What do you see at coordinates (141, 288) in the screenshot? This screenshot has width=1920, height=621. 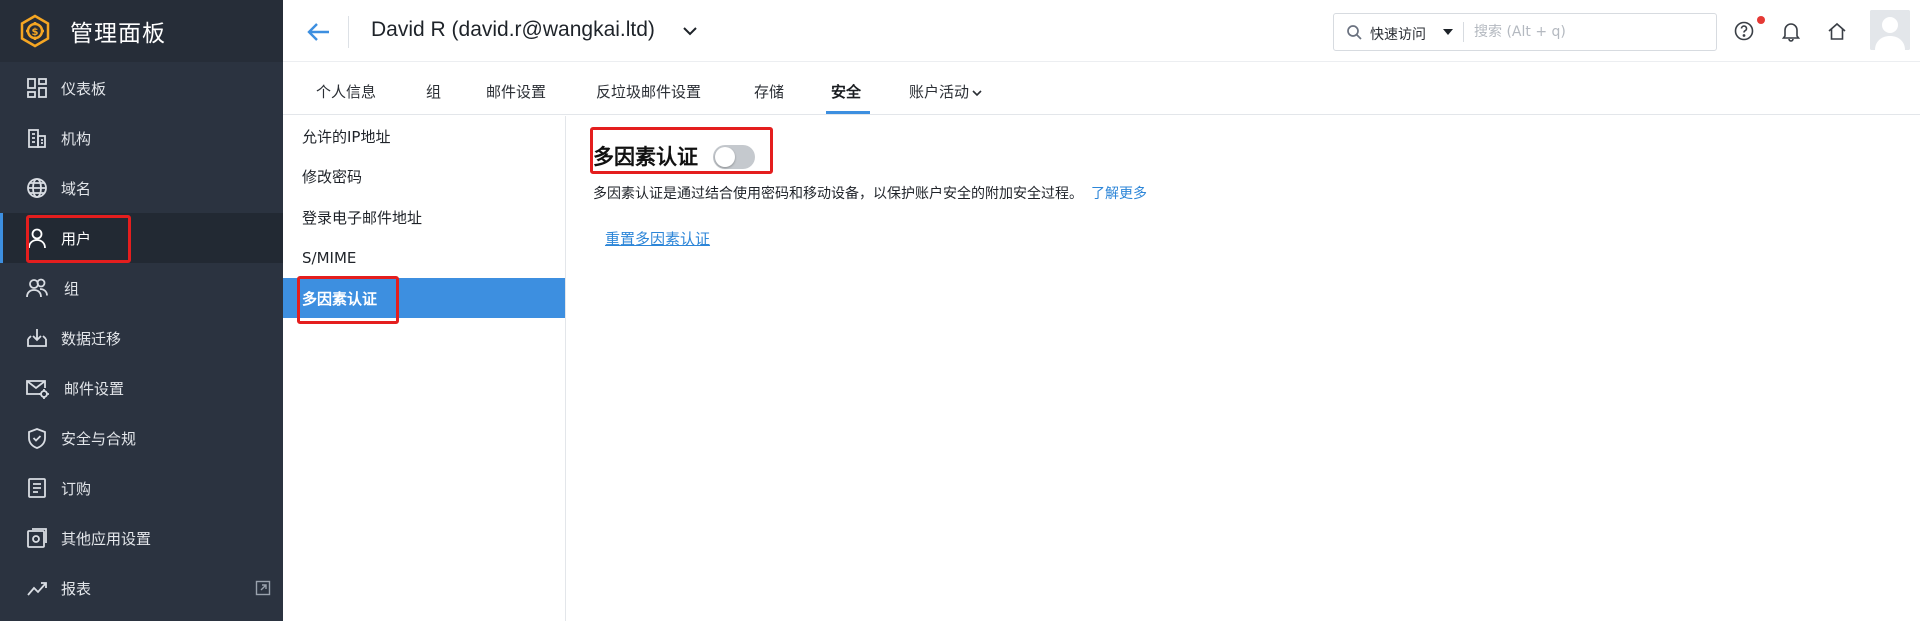 I see `sidebar-item-groups: 组` at bounding box center [141, 288].